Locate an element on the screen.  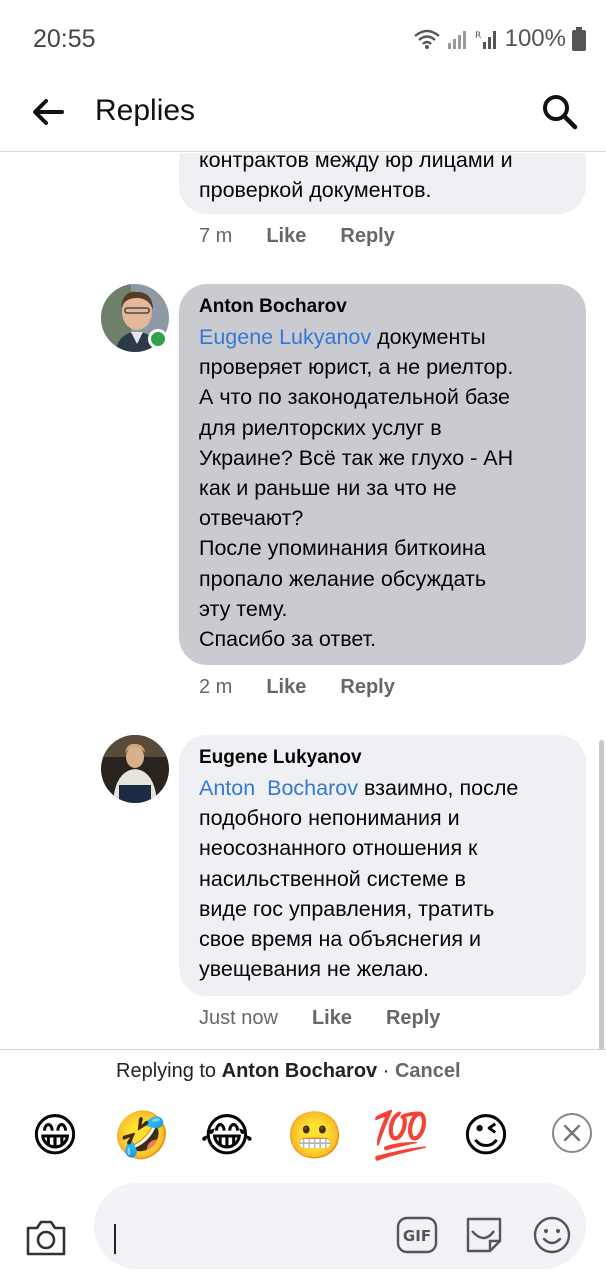
avatar is located at coordinates (135, 769).